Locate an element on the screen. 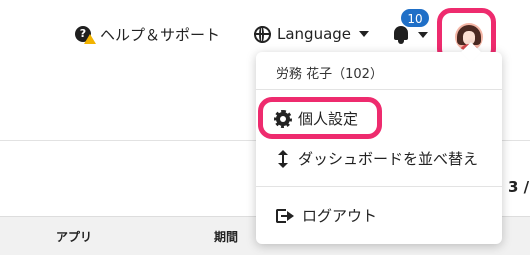 The image size is (530, 255). menu-item-personal-settings: 個人設定 is located at coordinates (316, 118).